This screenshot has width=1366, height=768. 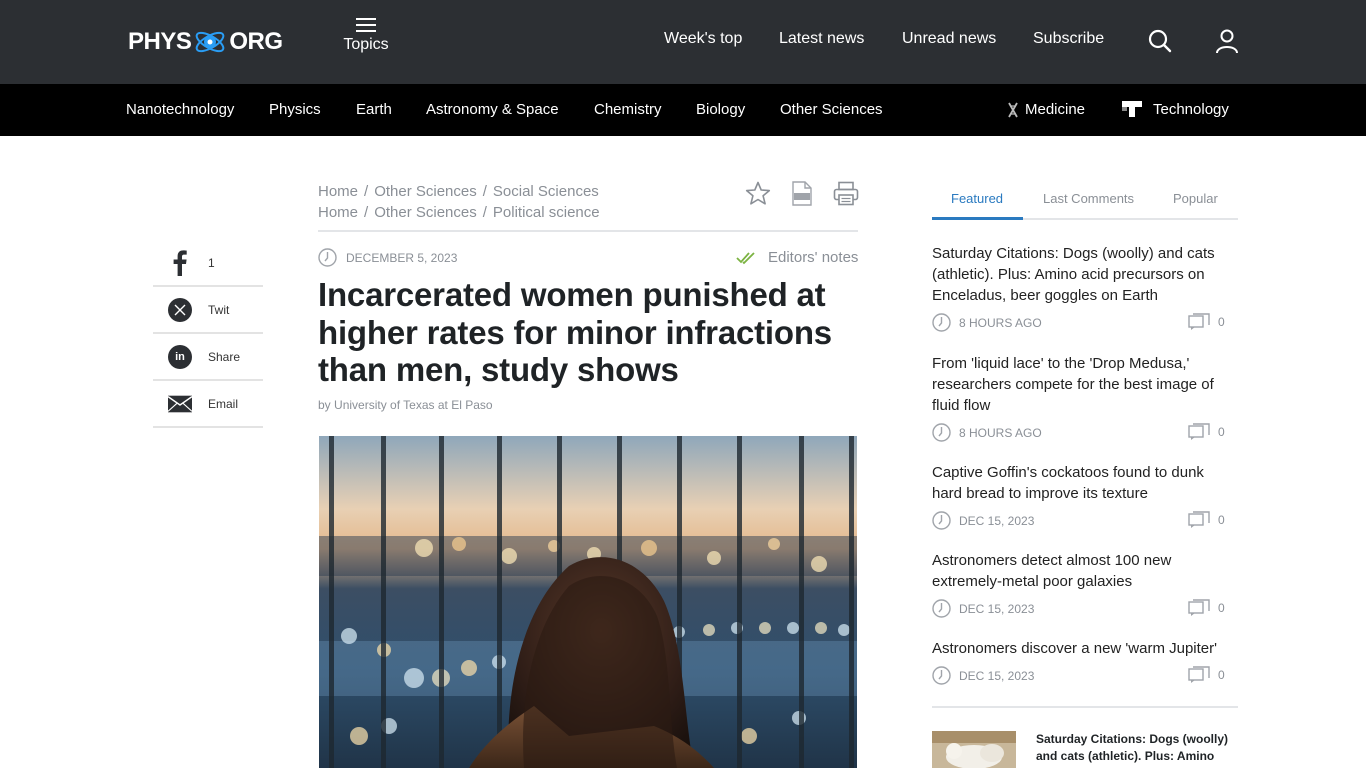 I want to click on share-facebook: 1, so click(x=208, y=263).